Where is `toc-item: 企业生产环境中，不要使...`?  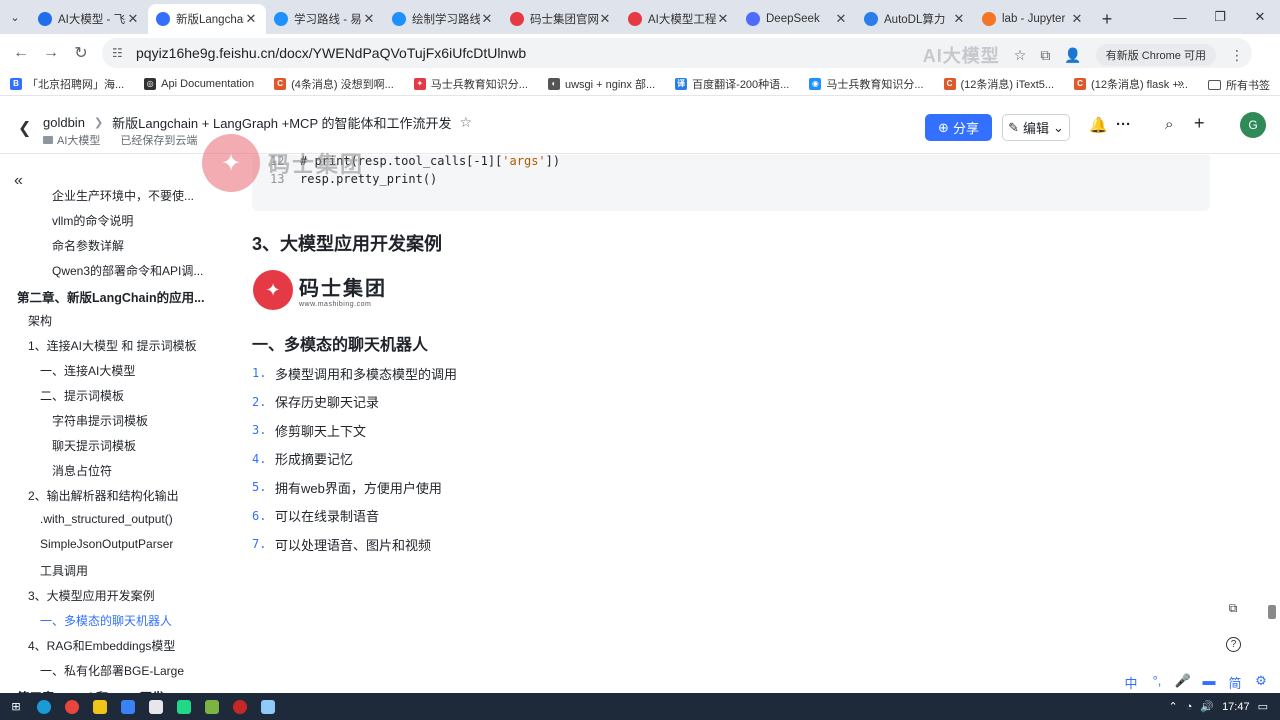
toc-item: 企业生产环境中，不要使... is located at coordinates (123, 195).